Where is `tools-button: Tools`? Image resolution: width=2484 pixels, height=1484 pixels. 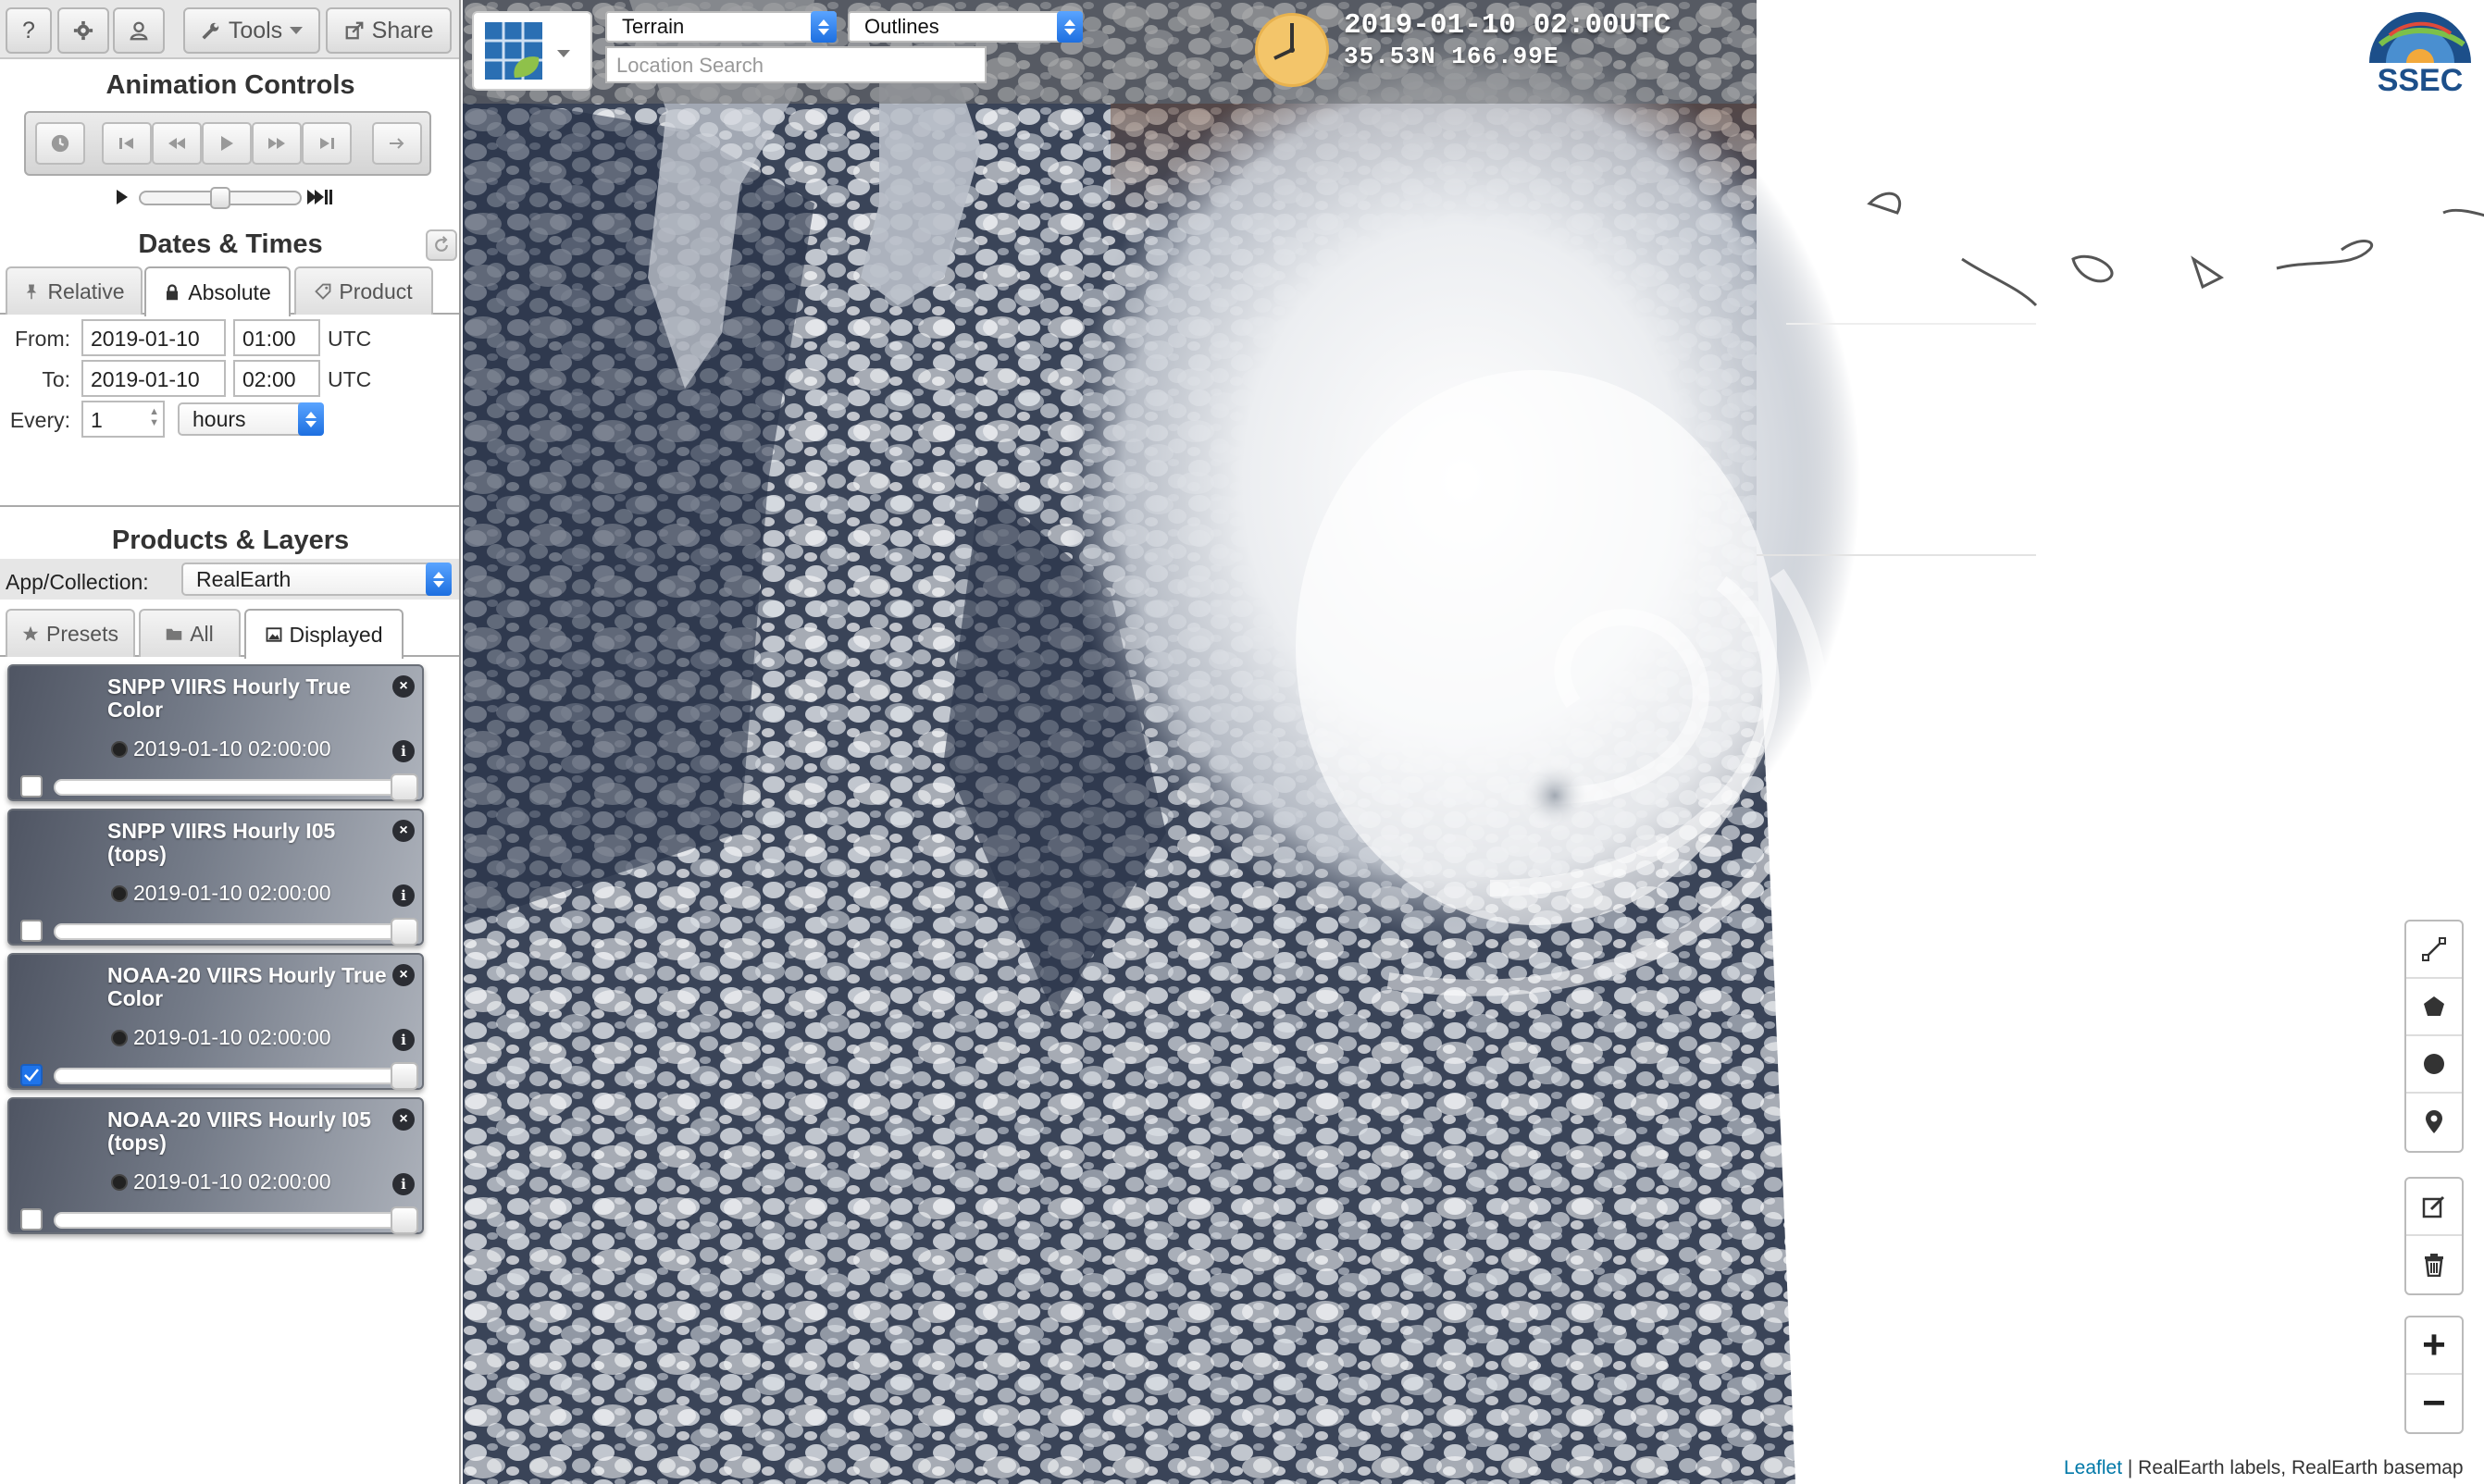
tools-button: Tools is located at coordinates (251, 30).